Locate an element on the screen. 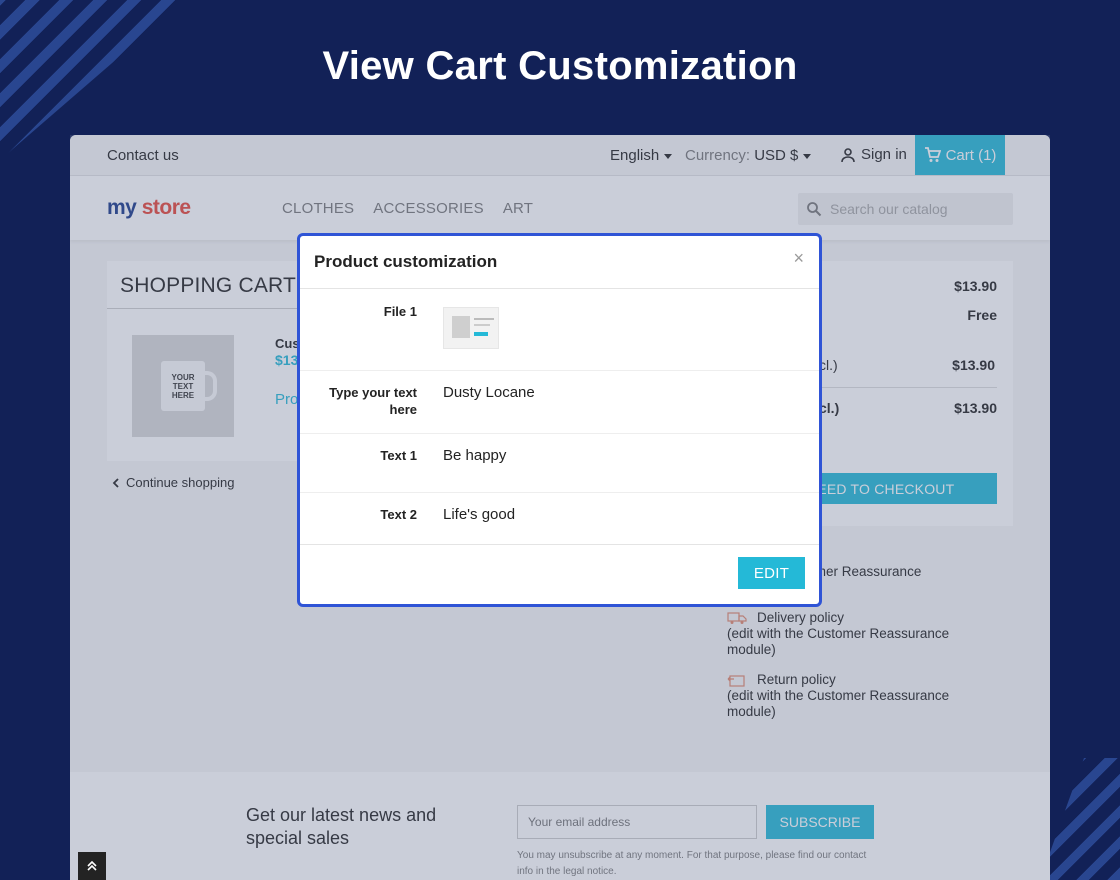  close-icon: × is located at coordinates (798, 258).